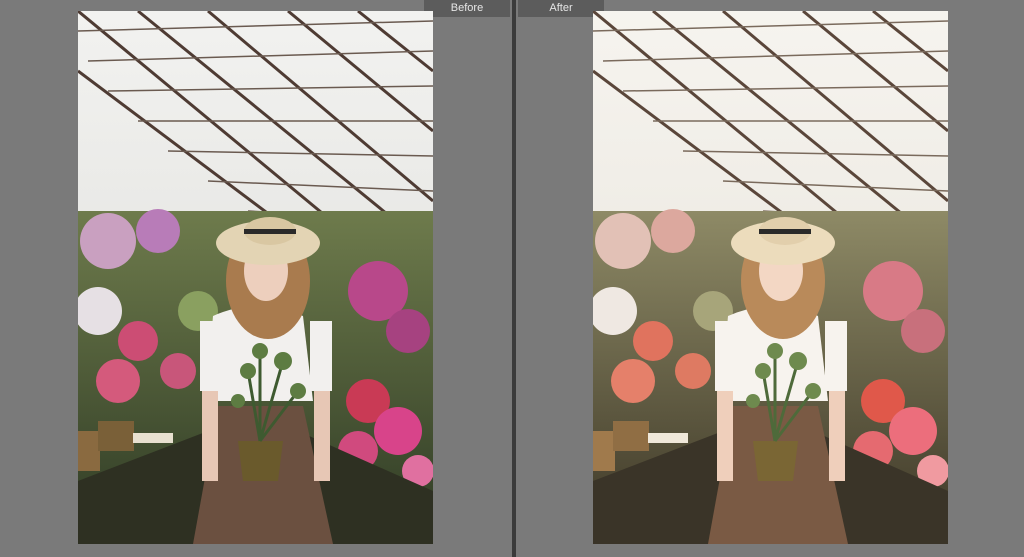 The height and width of the screenshot is (557, 1024). What do you see at coordinates (561, 8) in the screenshot?
I see `after-label: After` at bounding box center [561, 8].